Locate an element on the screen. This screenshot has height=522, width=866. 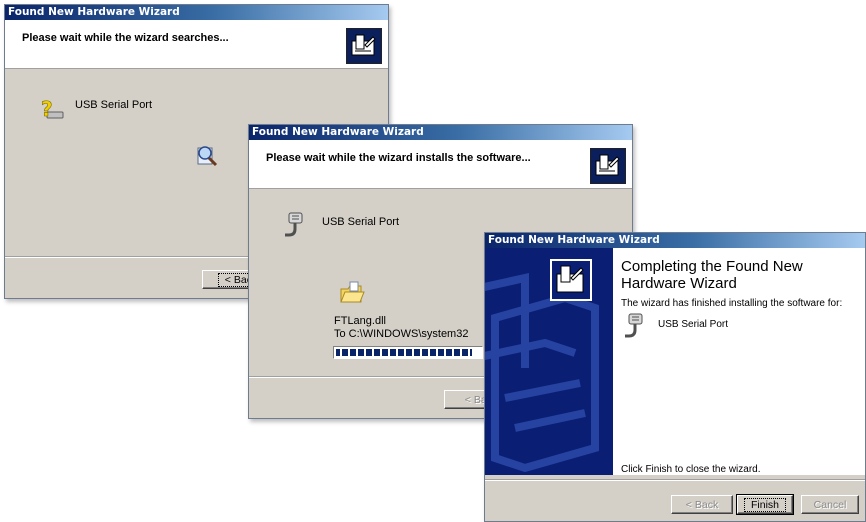
back-button-label: < Back is located at coordinates (702, 505).